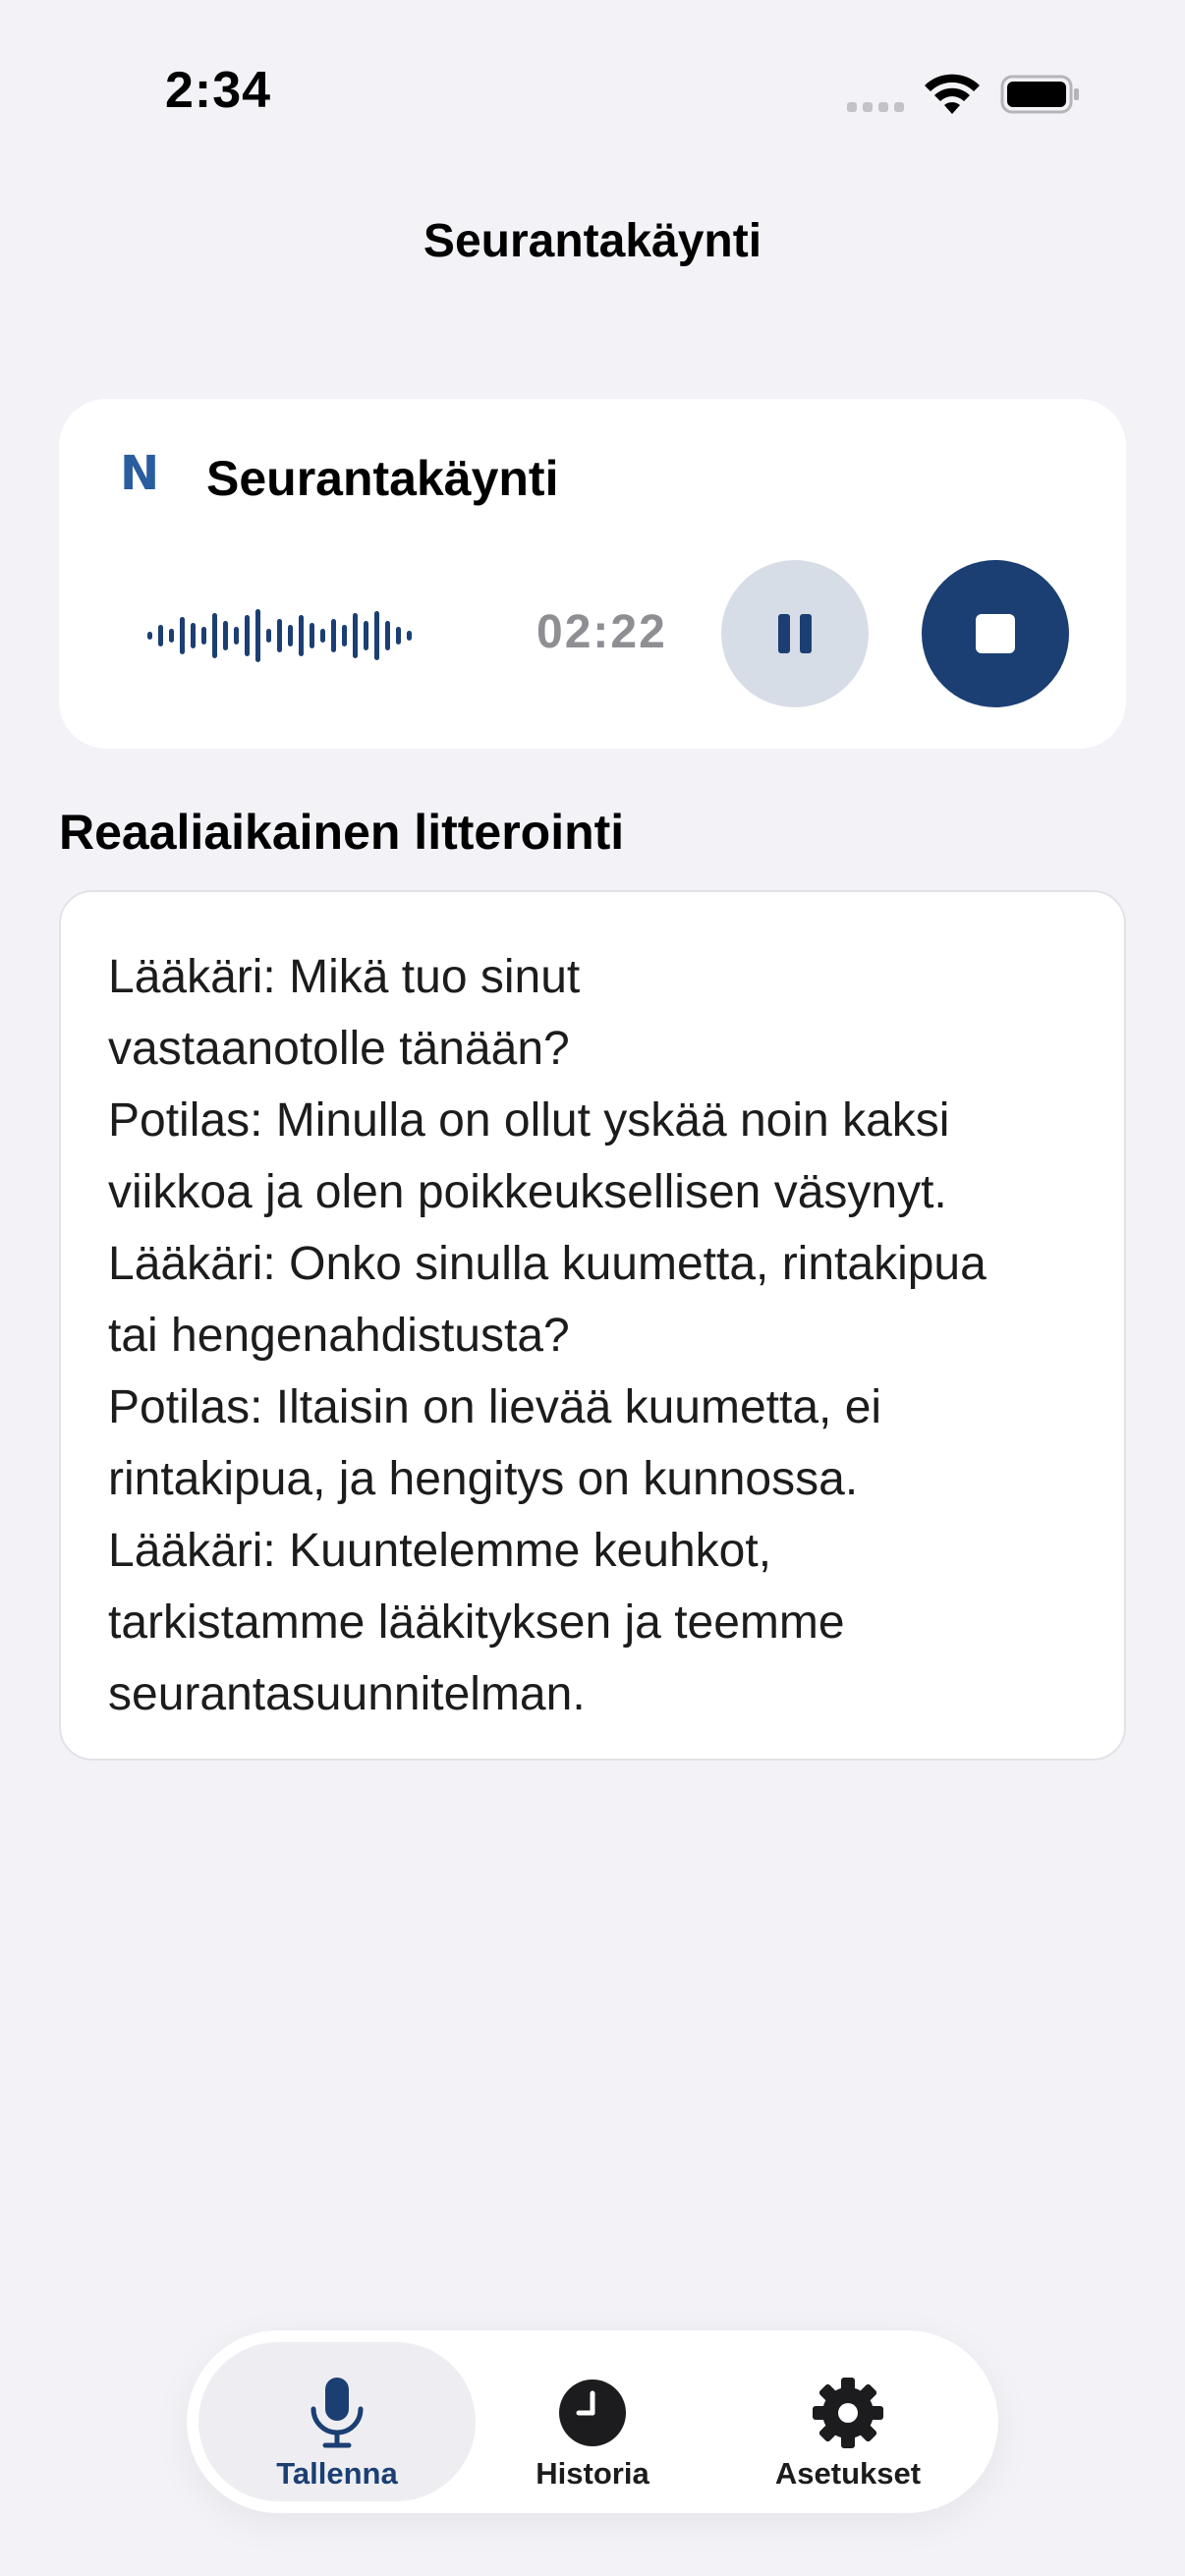 The height and width of the screenshot is (2576, 1185). Describe the element at coordinates (592, 78) in the screenshot. I see `status-bar: 2:34` at that location.